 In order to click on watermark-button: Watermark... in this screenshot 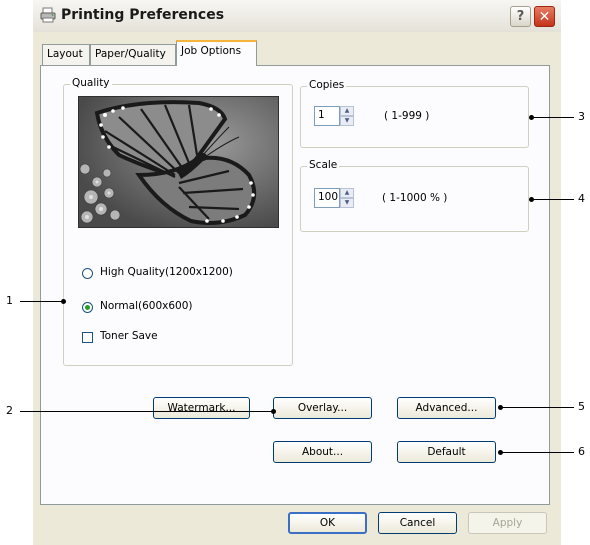, I will do `click(201, 408)`.